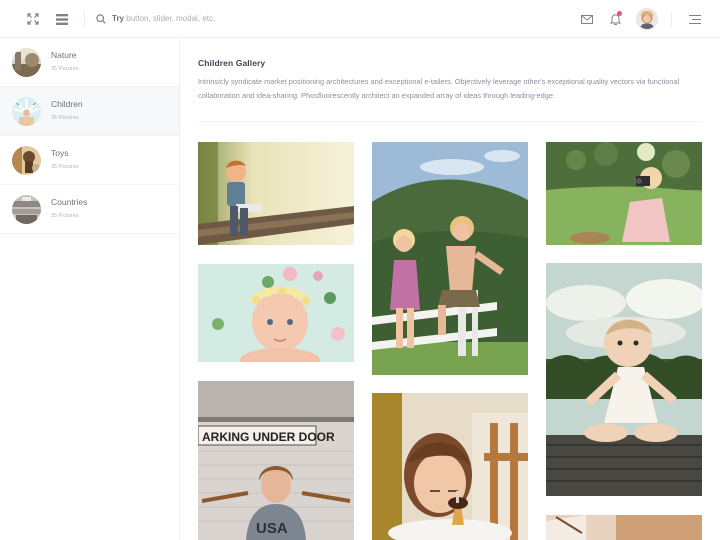  I want to click on expand-icon, so click(33, 19).